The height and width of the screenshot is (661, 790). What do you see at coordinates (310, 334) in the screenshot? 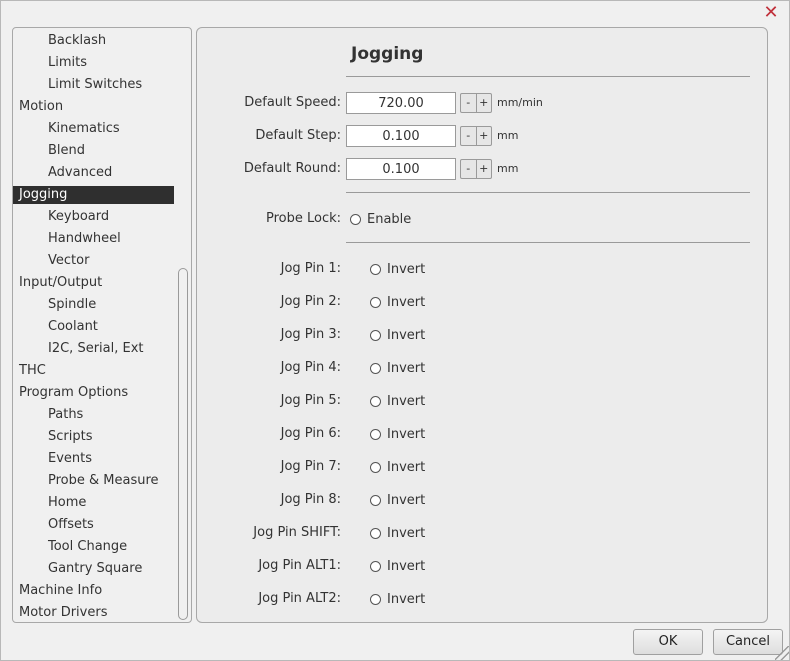
I see `jog-pin-label: Jog Pin 3:` at bounding box center [310, 334].